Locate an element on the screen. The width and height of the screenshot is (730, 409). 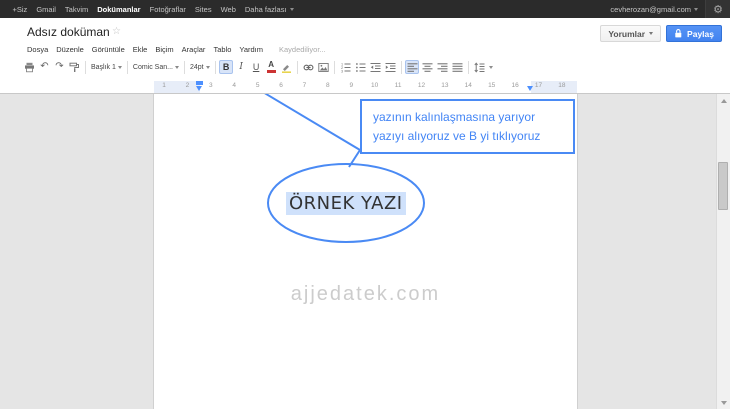
share-label: Paylaş is located at coordinates (700, 33).